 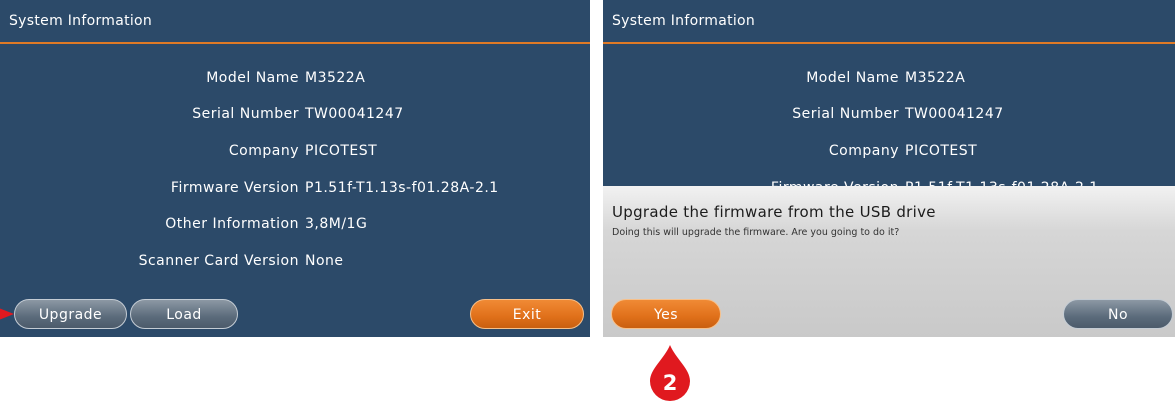 What do you see at coordinates (234, 188) in the screenshot?
I see `info-label: Firmware Version` at bounding box center [234, 188].